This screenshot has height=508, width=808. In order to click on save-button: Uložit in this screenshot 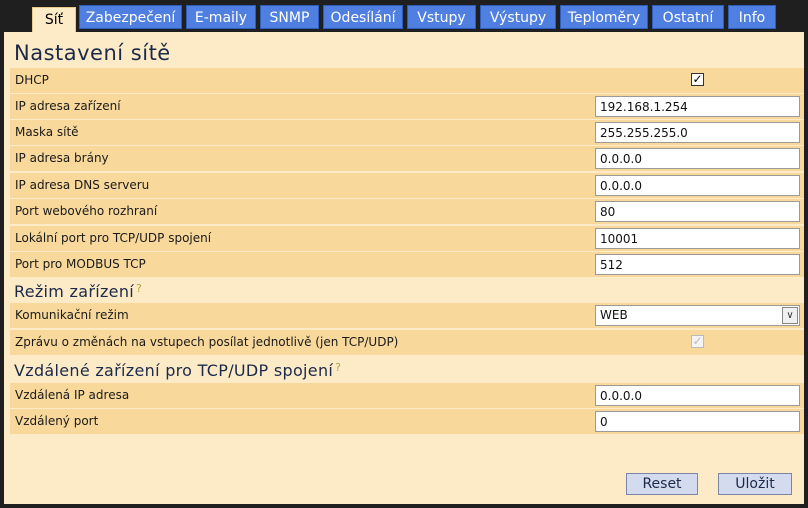, I will do `click(755, 484)`.